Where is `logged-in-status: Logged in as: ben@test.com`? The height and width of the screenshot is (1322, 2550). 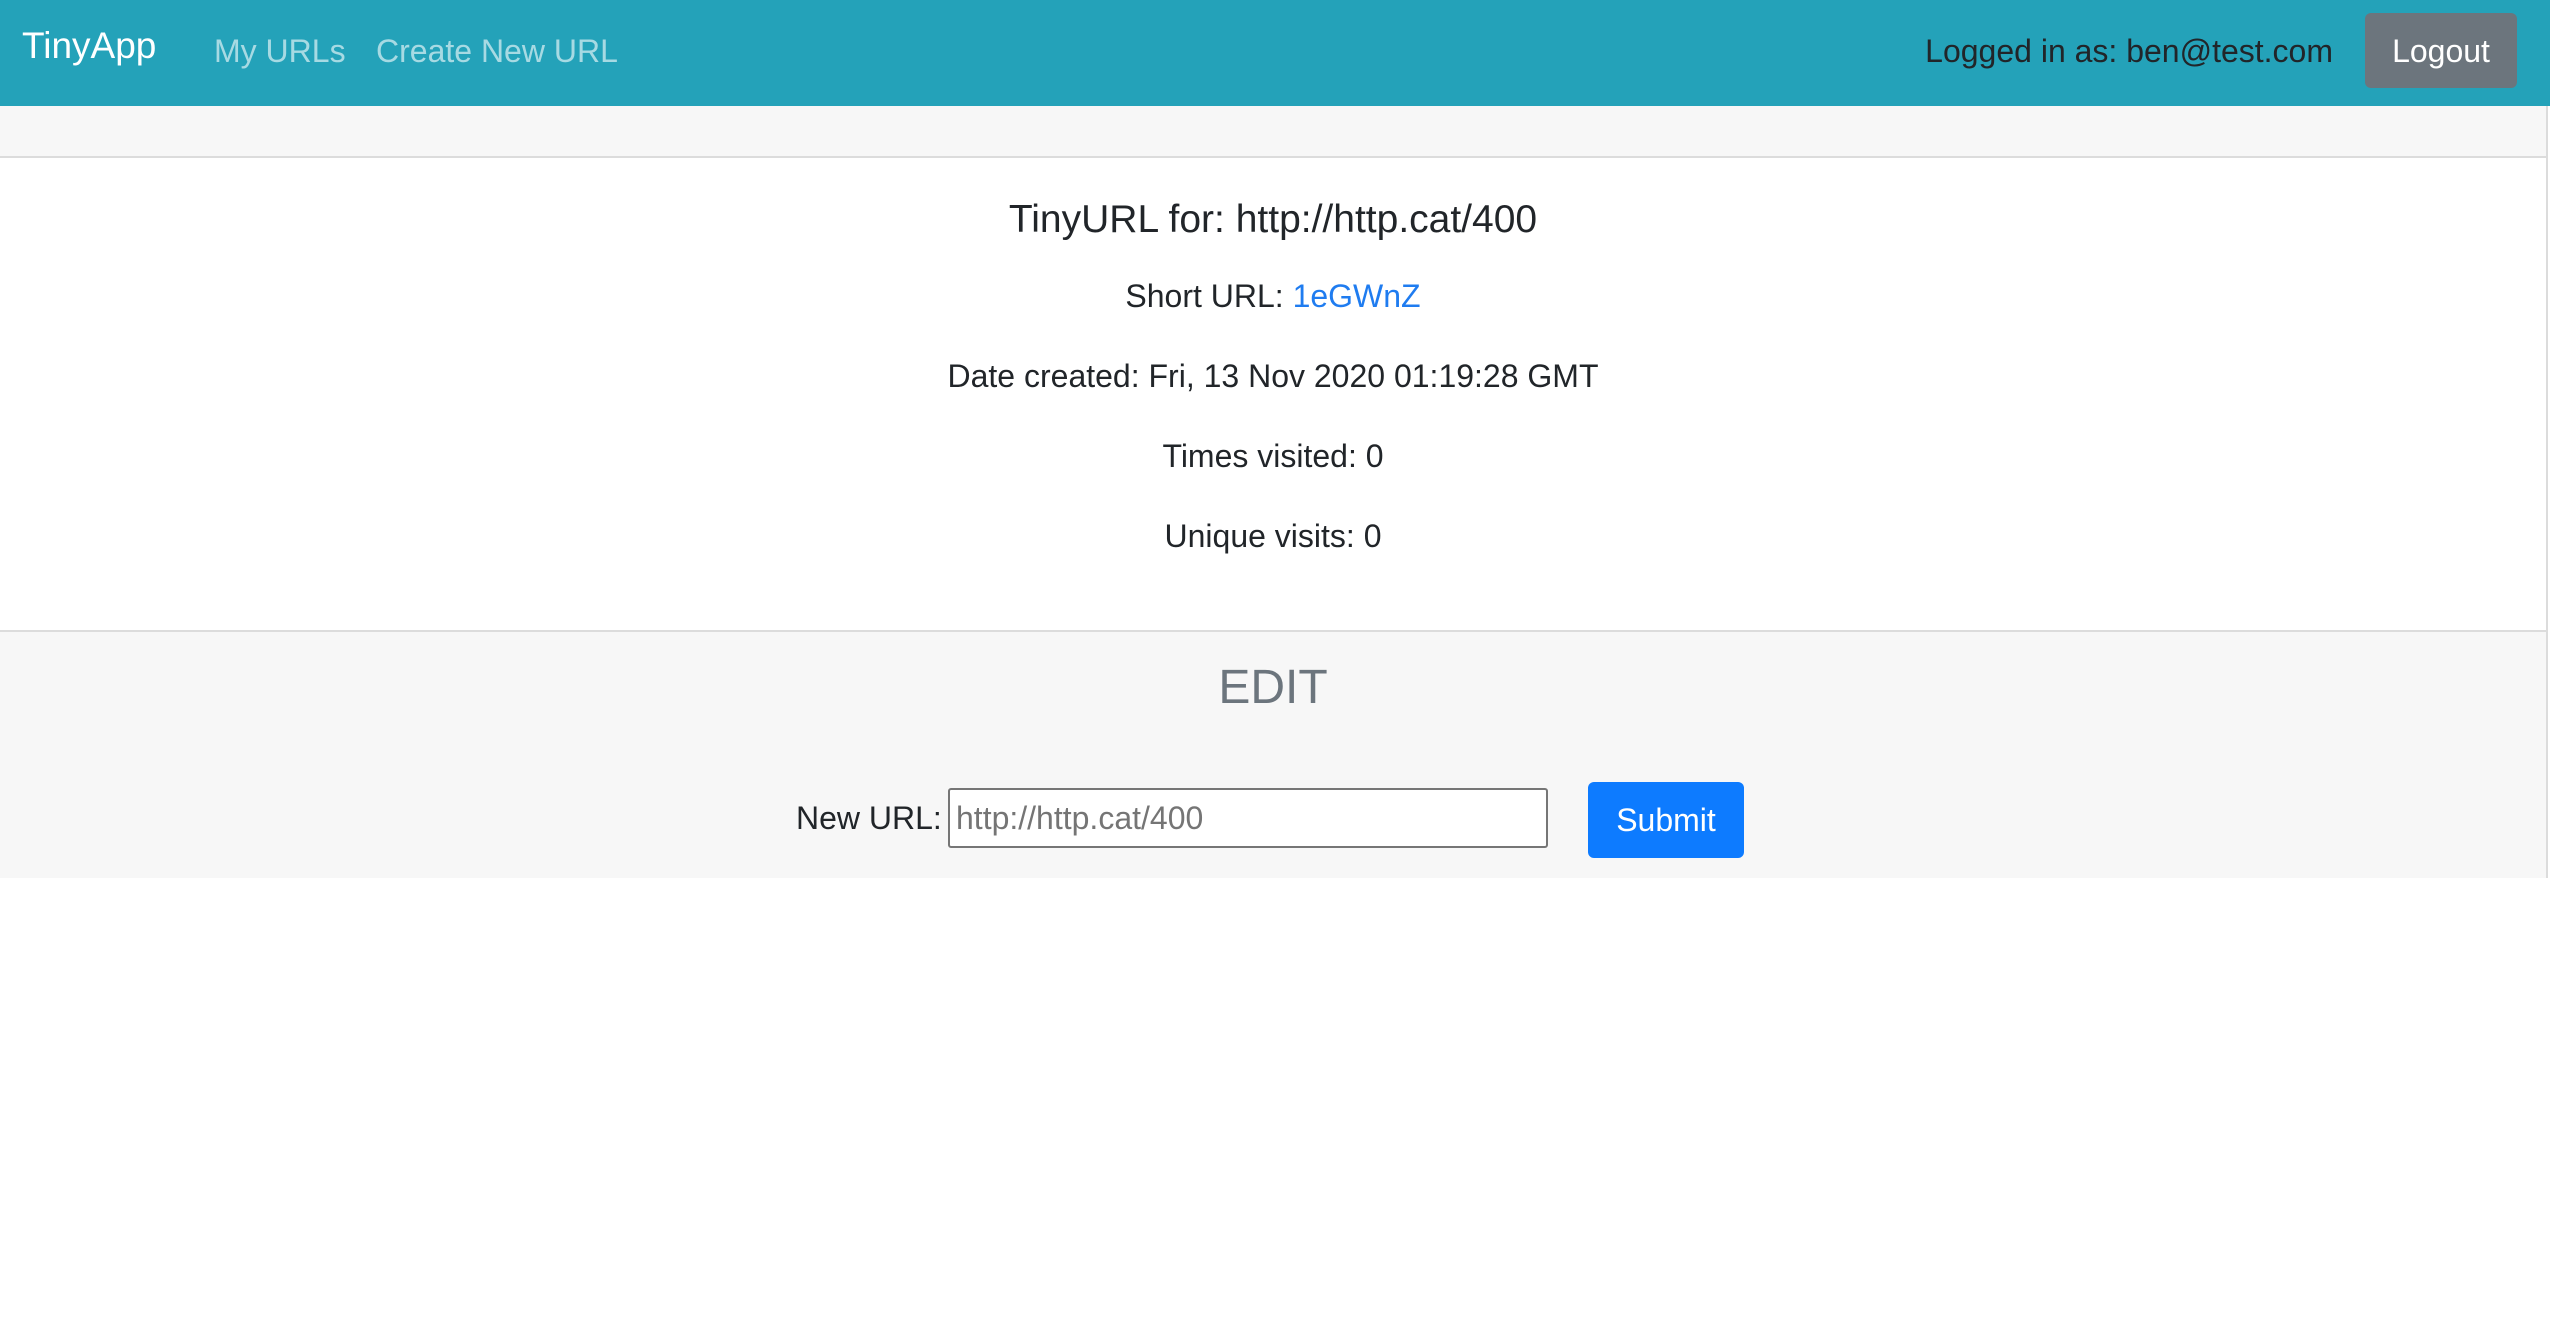
logged-in-status: Logged in as: ben@test.com is located at coordinates (2129, 51).